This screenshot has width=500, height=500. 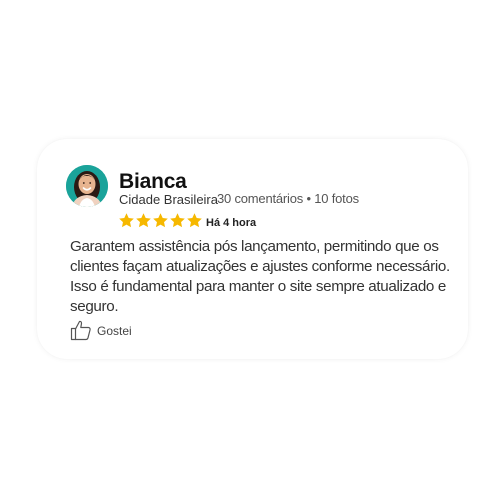 I want to click on review-timestamp: Há 4 hora, so click(x=231, y=223).